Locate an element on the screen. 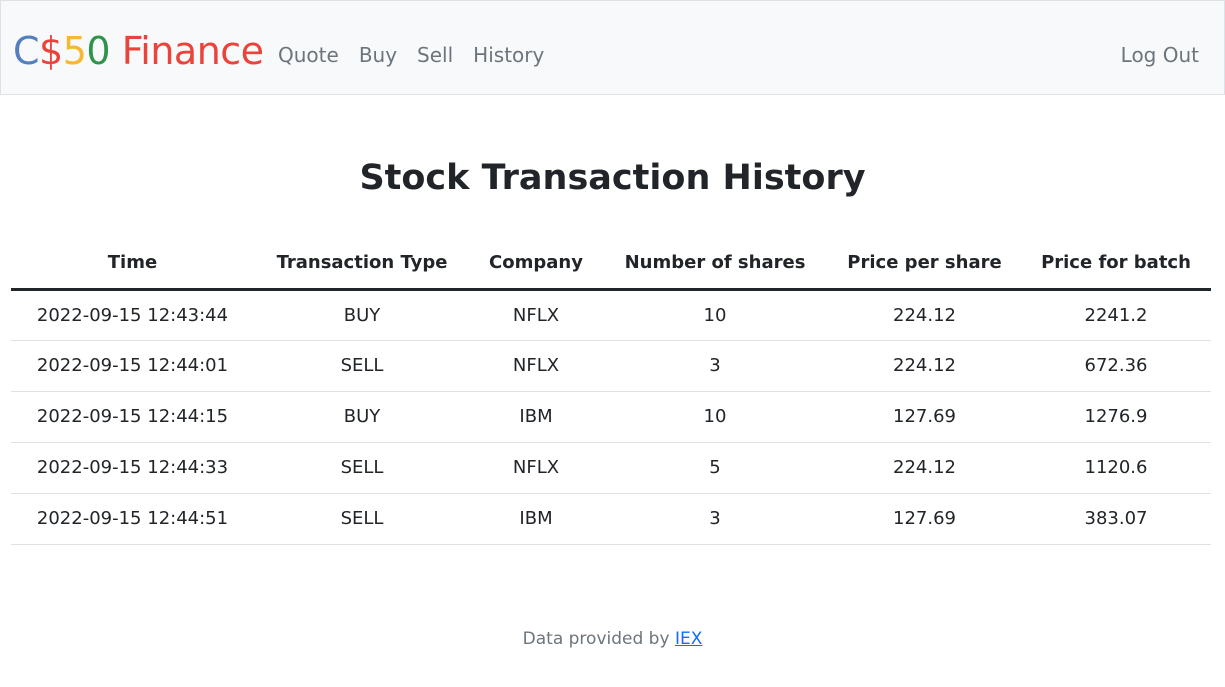 The height and width of the screenshot is (687, 1225). brand-letter-c: C is located at coordinates (26, 51).